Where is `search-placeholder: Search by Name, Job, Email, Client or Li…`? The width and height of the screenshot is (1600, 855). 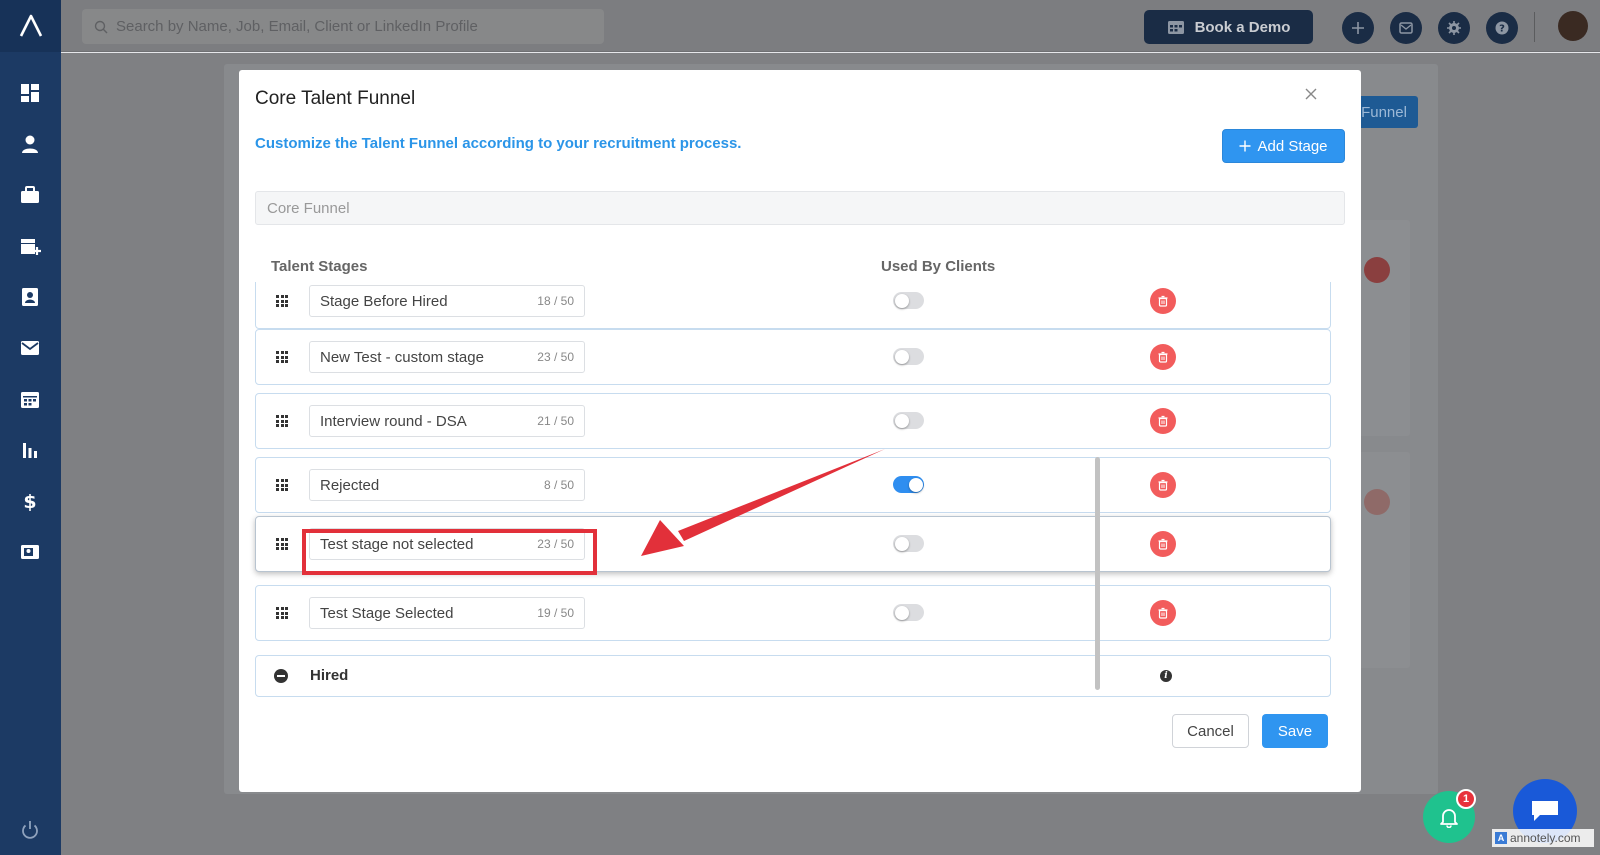
search-placeholder: Search by Name, Job, Email, Client or Li… is located at coordinates (297, 26).